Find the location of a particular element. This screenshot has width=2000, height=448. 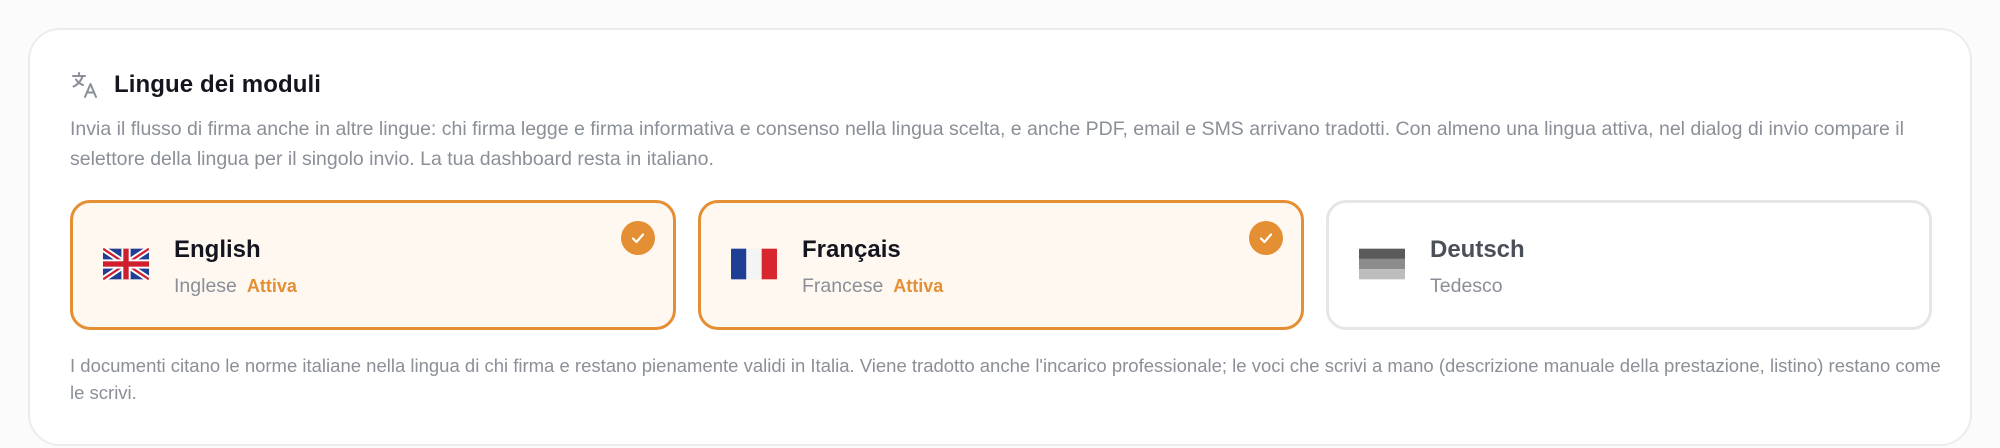

language-italian-name: Inglese is located at coordinates (205, 286).